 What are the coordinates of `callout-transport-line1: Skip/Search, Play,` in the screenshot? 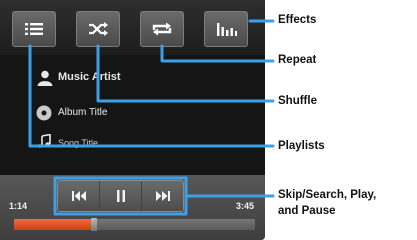 It's located at (327, 195).